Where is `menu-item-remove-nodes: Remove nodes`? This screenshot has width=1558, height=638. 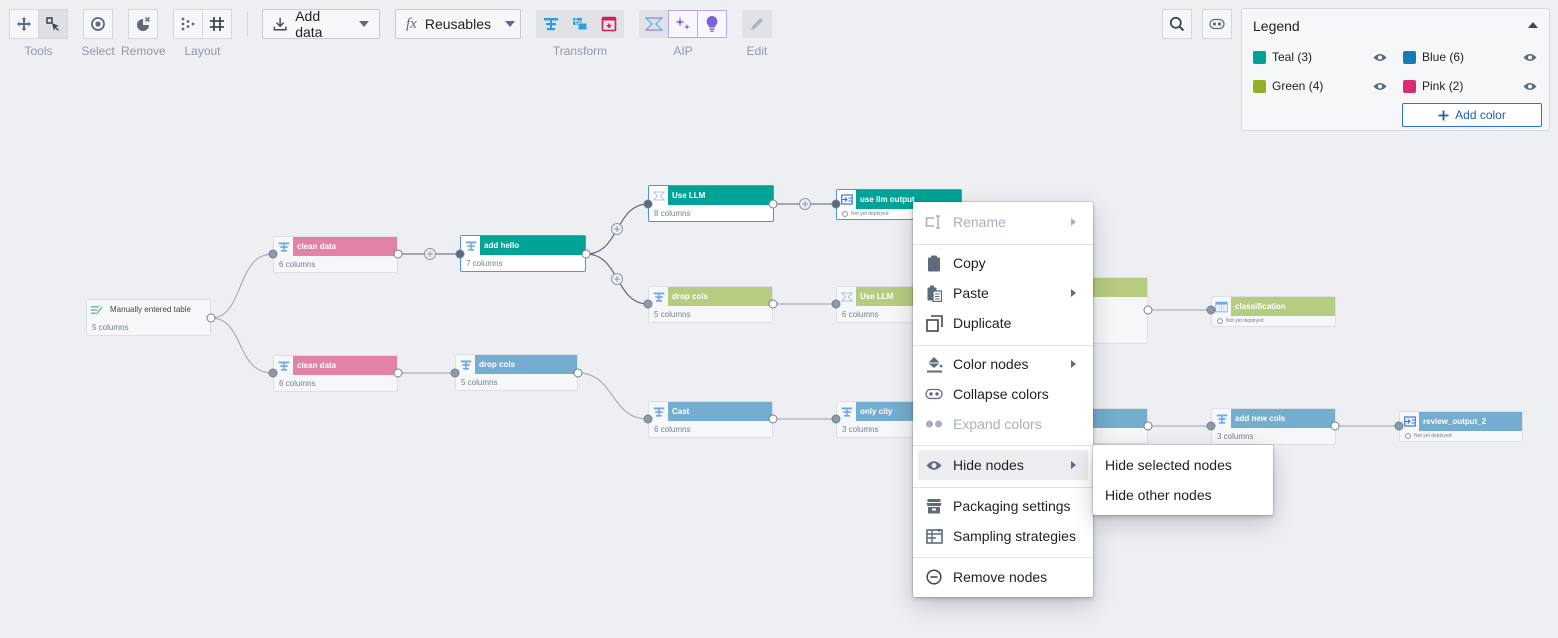
menu-item-remove-nodes: Remove nodes is located at coordinates (1003, 577).